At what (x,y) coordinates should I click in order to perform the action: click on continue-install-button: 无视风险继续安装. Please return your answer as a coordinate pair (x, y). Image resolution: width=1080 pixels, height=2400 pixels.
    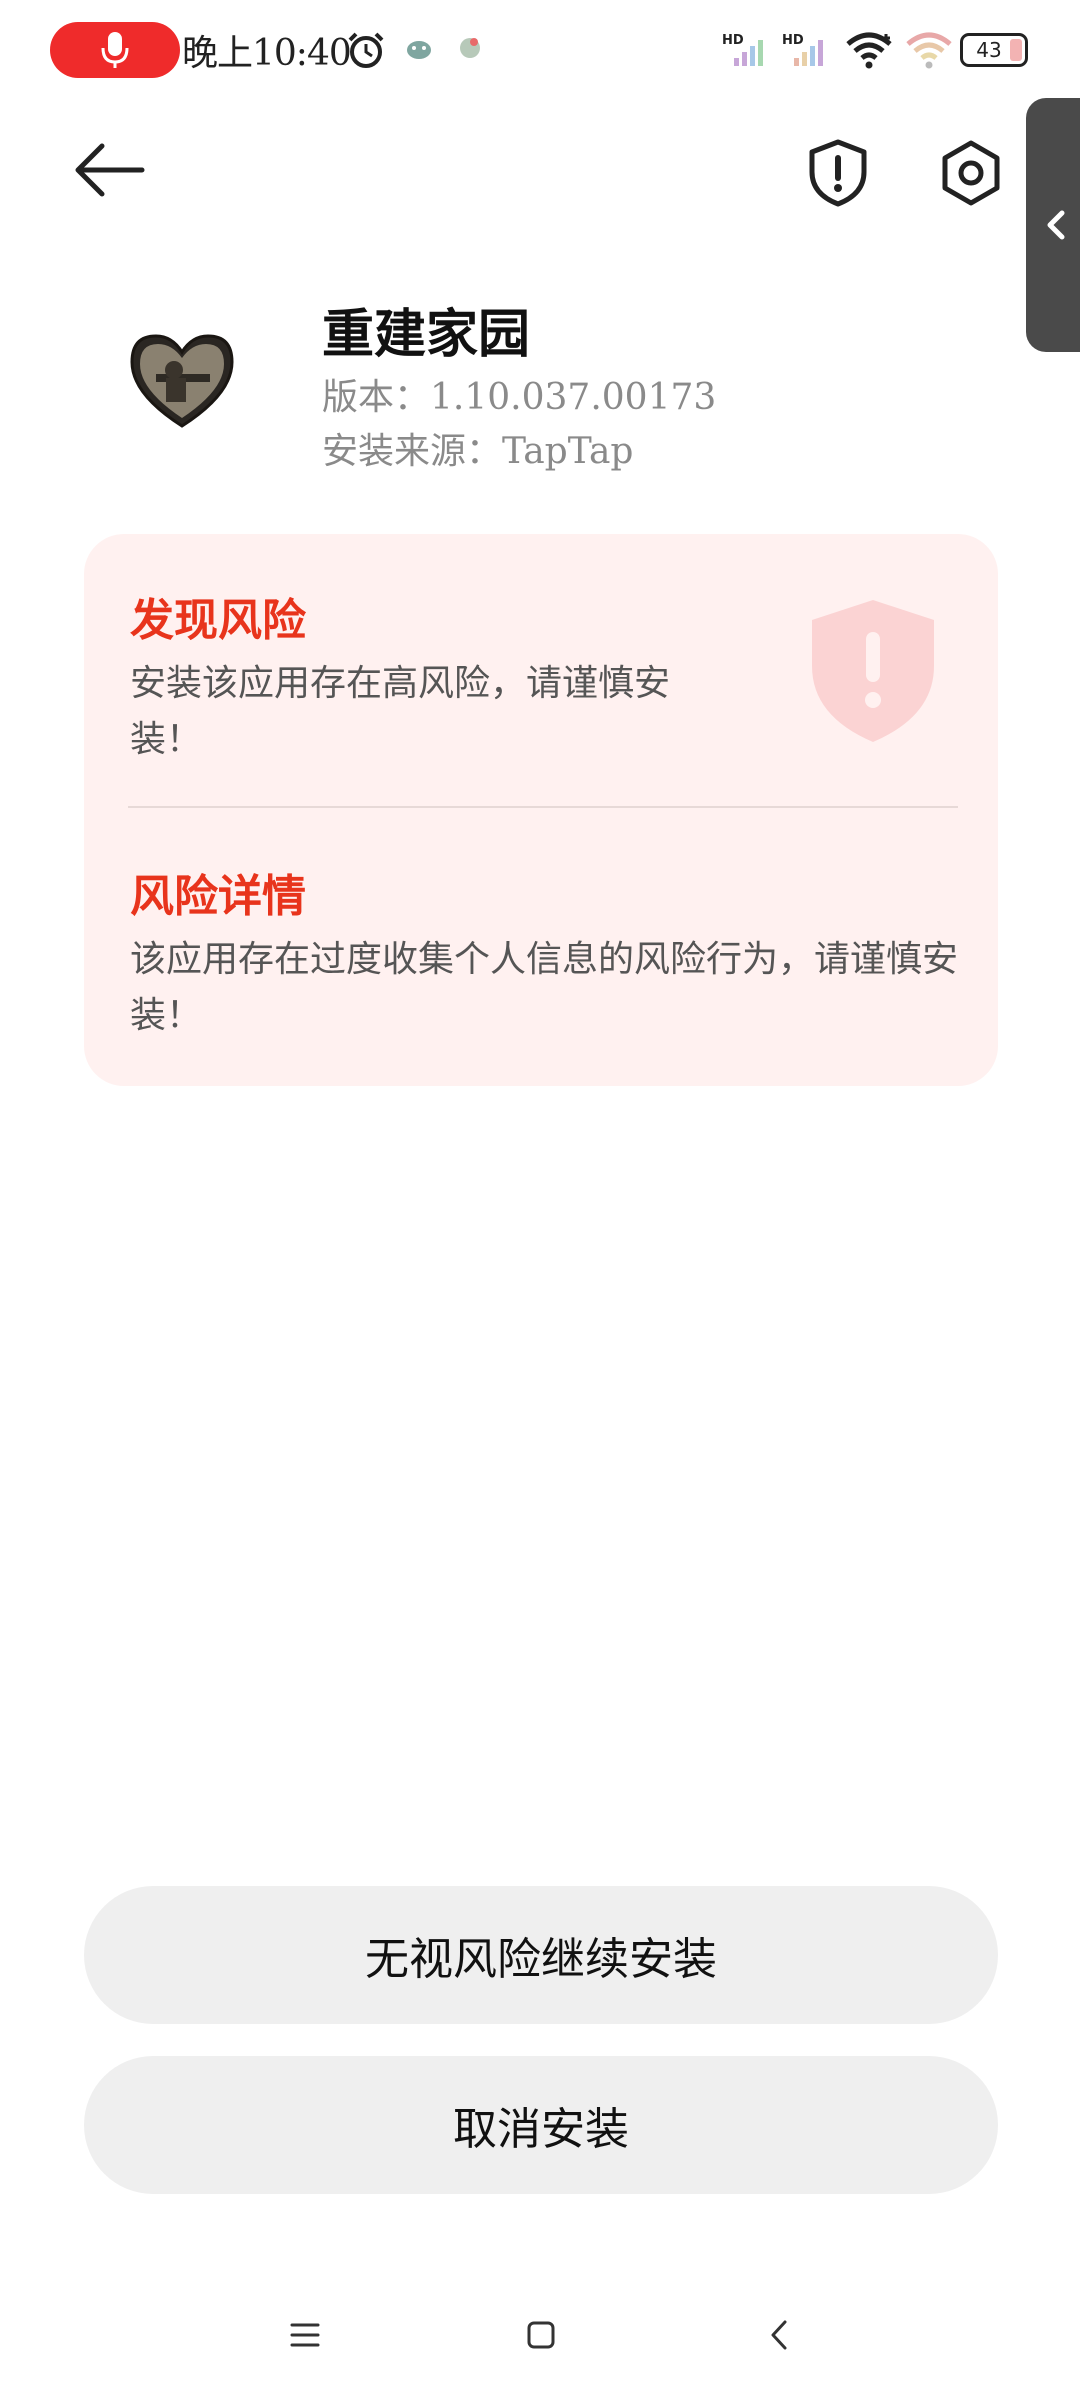
    Looking at the image, I should click on (541, 1955).